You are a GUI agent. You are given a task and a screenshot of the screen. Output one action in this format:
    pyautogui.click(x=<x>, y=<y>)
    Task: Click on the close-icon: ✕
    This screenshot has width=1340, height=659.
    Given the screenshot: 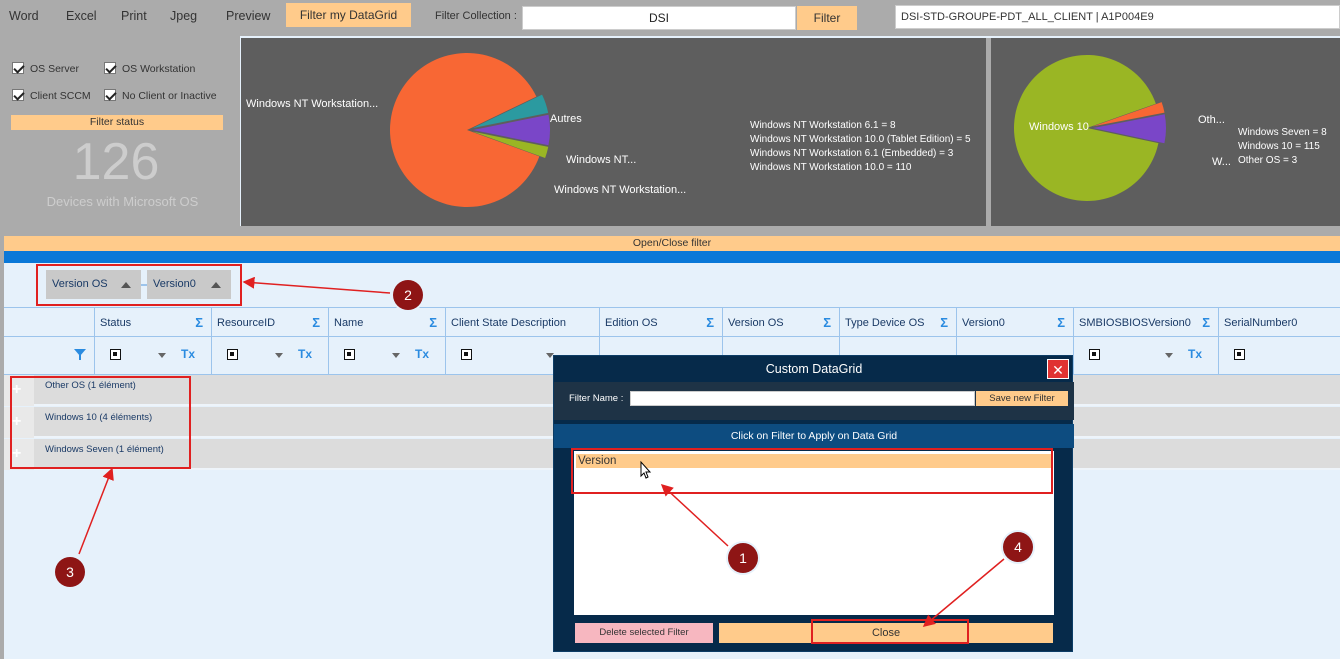 What is the action you would take?
    pyautogui.click(x=1058, y=369)
    